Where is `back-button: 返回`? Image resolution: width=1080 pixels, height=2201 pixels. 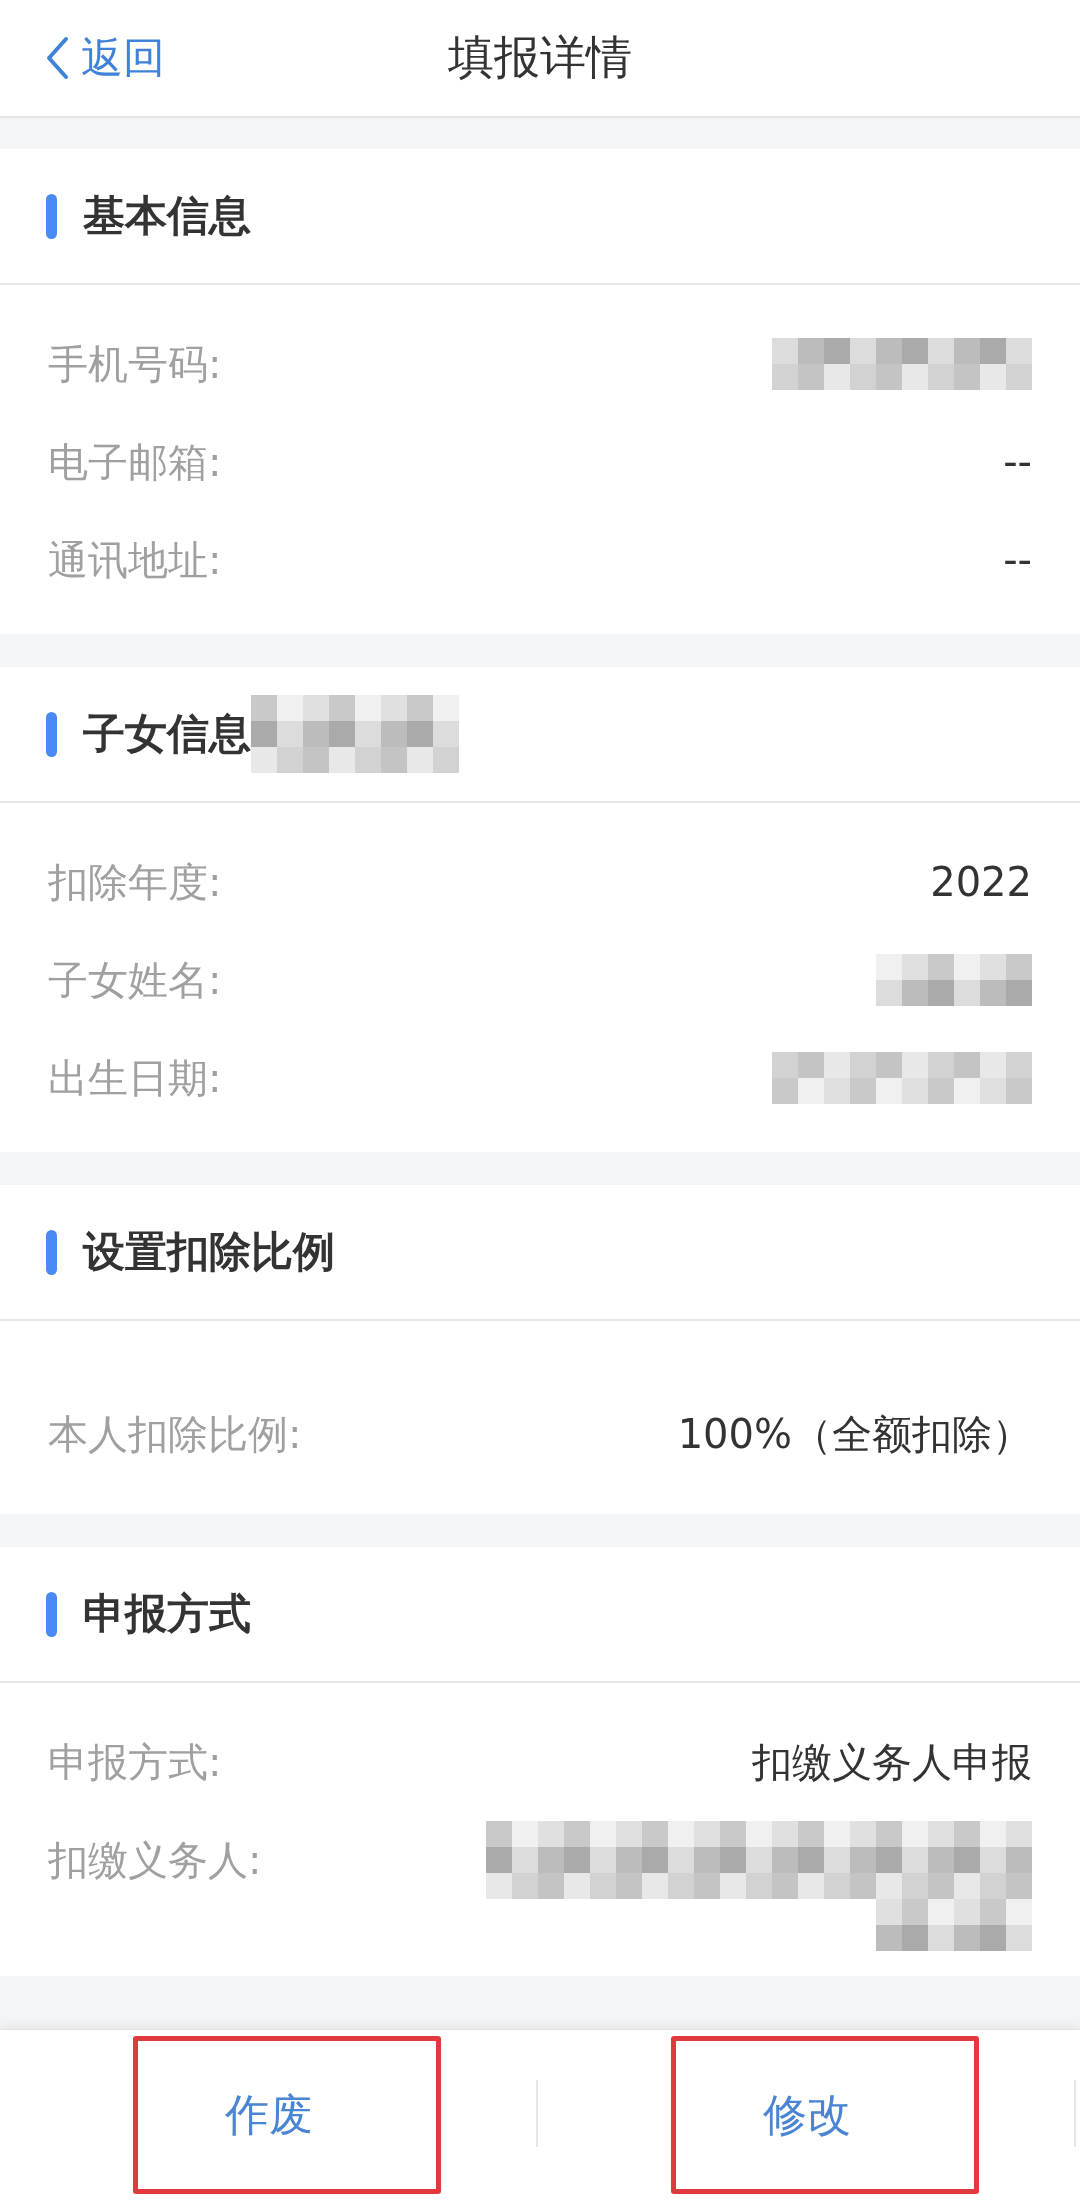 back-button: 返回 is located at coordinates (105, 58).